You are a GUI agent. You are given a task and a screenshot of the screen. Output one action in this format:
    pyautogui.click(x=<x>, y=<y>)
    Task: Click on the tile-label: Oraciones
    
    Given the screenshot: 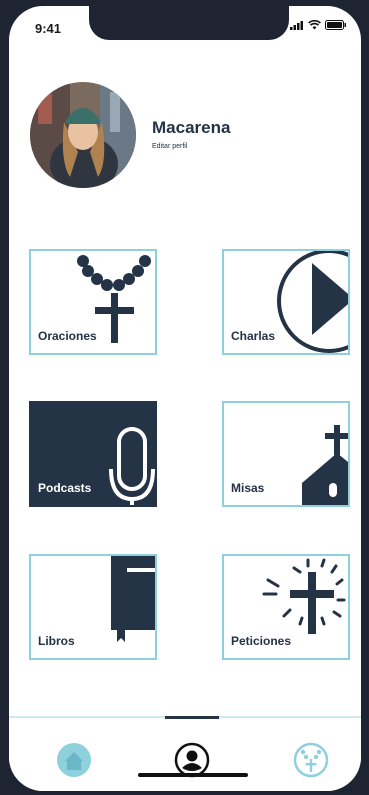 What is the action you would take?
    pyautogui.click(x=67, y=336)
    